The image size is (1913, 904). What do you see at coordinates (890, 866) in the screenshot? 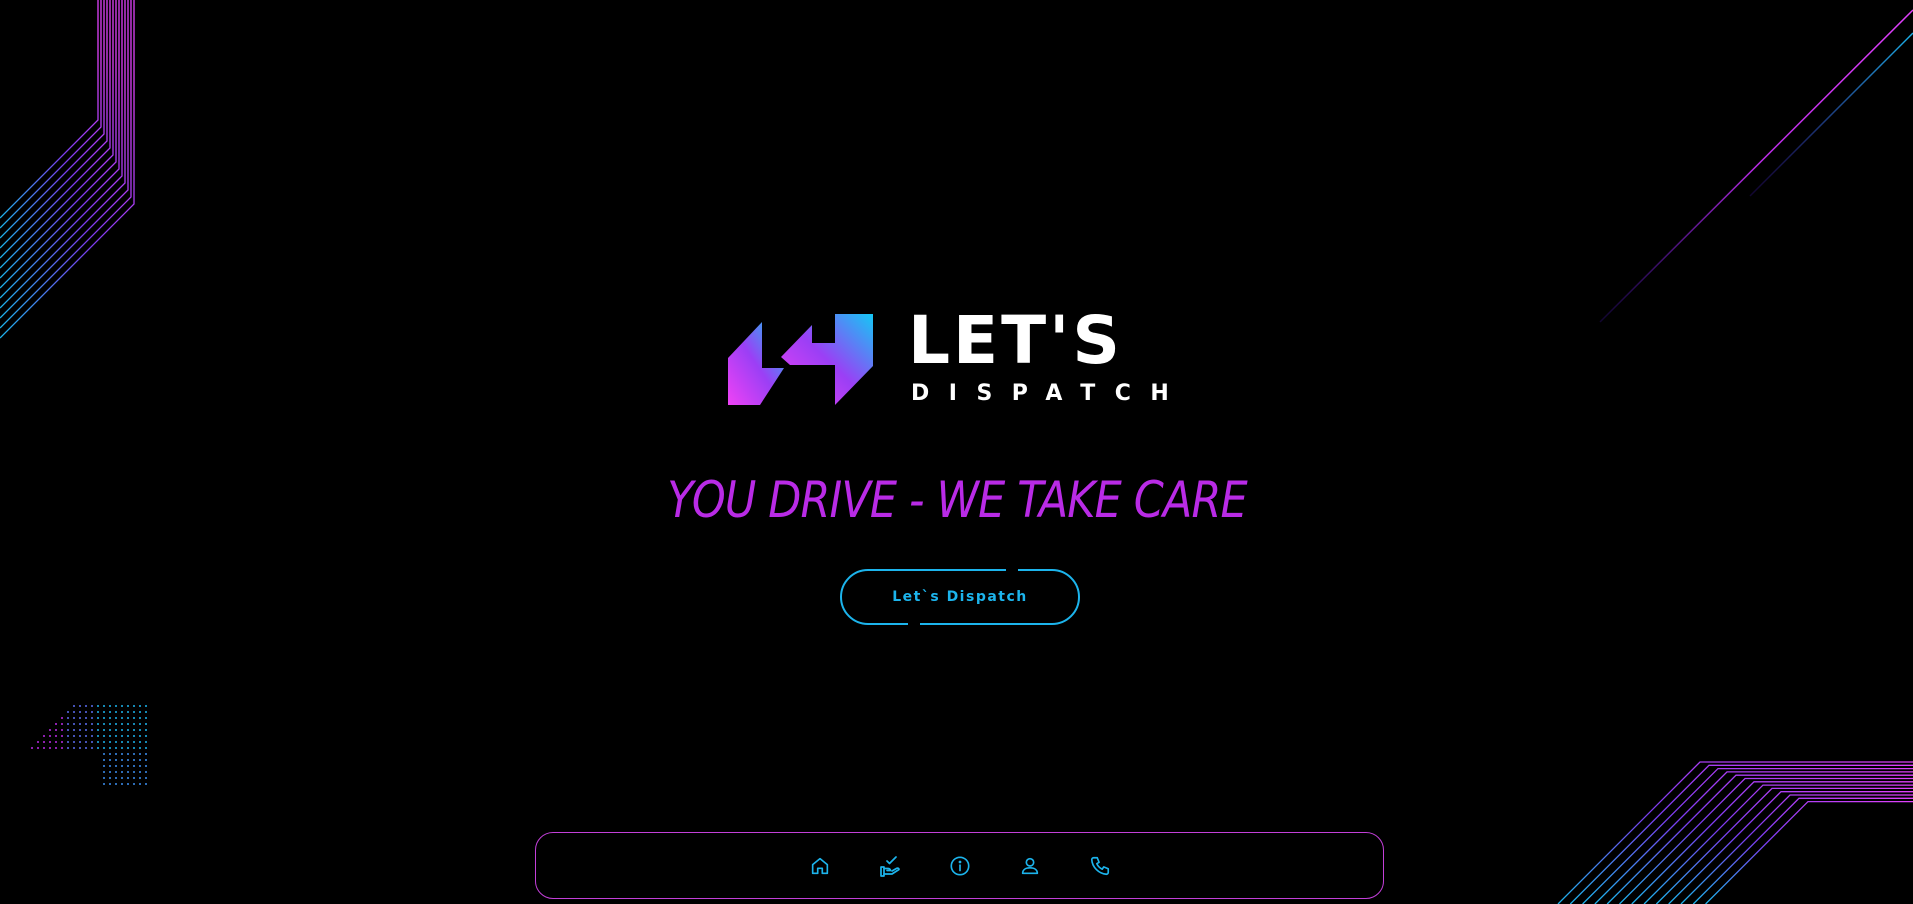
I see `nav-services` at bounding box center [890, 866].